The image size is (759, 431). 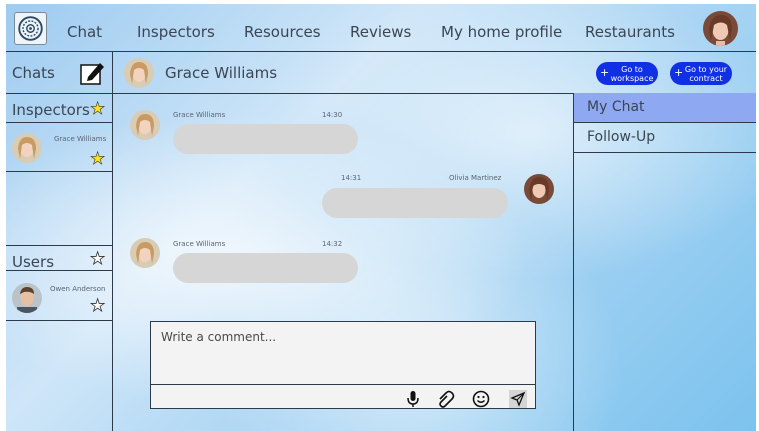 What do you see at coordinates (665, 138) in the screenshot?
I see `tab-follow-up: Follow-Up` at bounding box center [665, 138].